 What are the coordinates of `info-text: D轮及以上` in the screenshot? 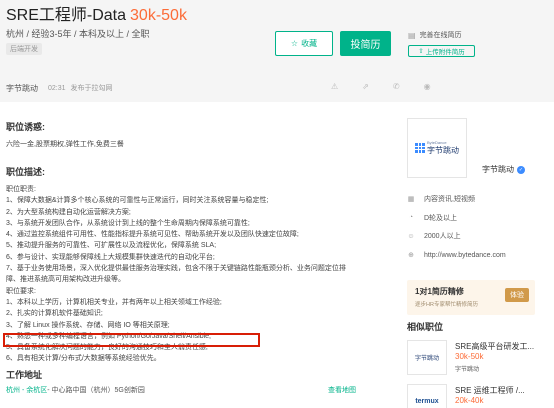 It's located at (441, 218).